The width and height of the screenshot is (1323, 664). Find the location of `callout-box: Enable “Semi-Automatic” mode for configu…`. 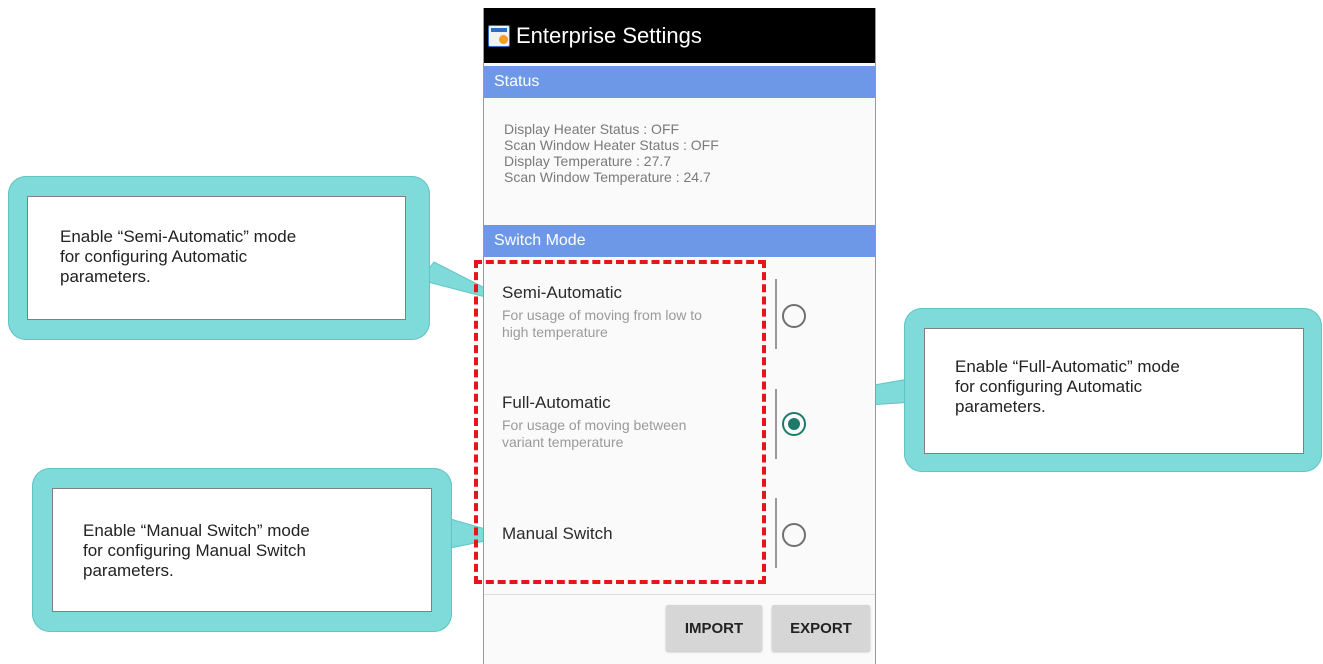

callout-box: Enable “Semi-Automatic” mode for configu… is located at coordinates (216, 258).